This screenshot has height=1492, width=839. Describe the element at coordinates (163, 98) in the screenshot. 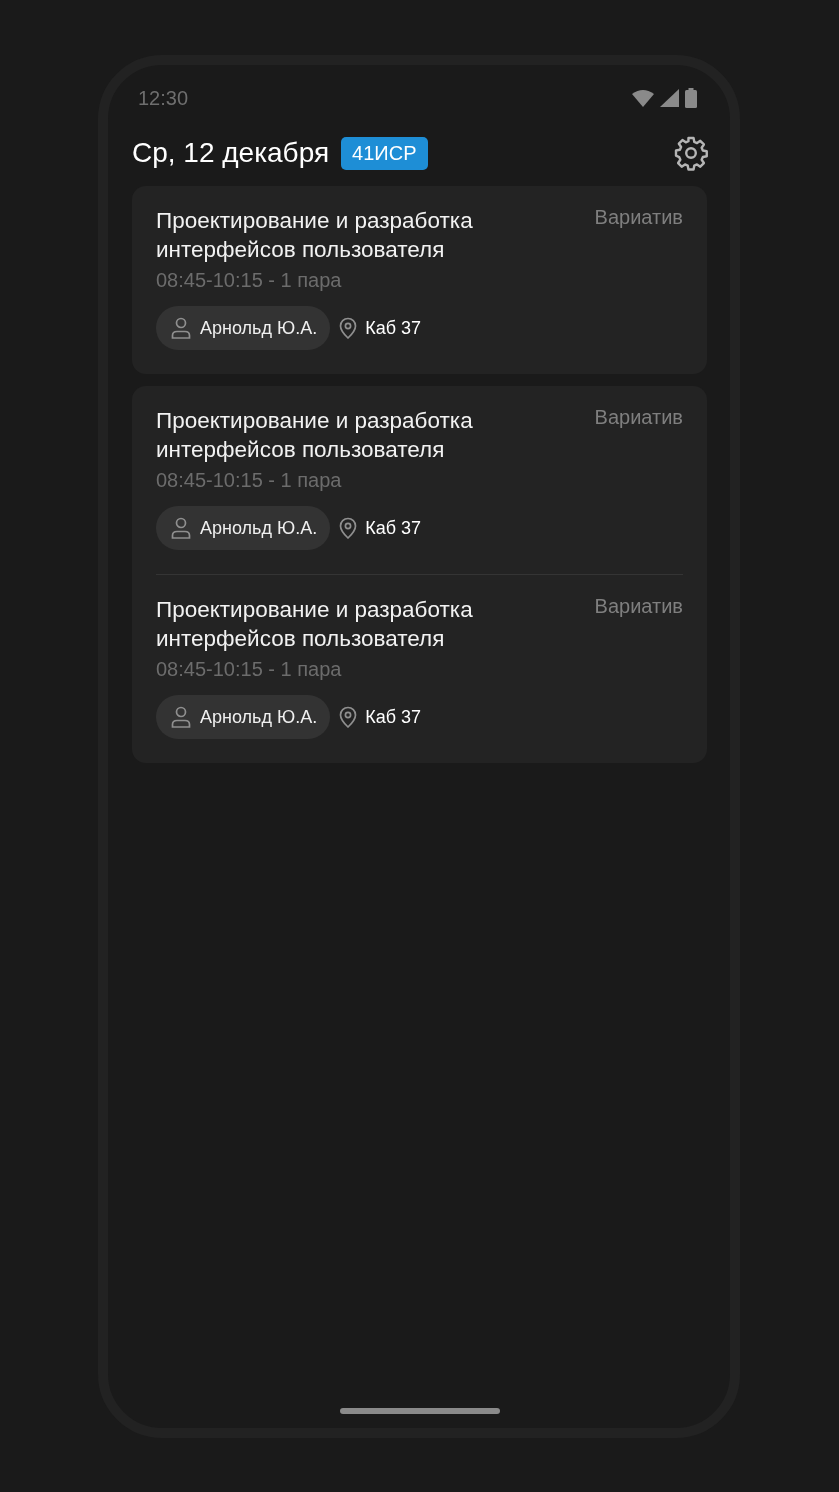

I see `status-time: 12:30` at that location.